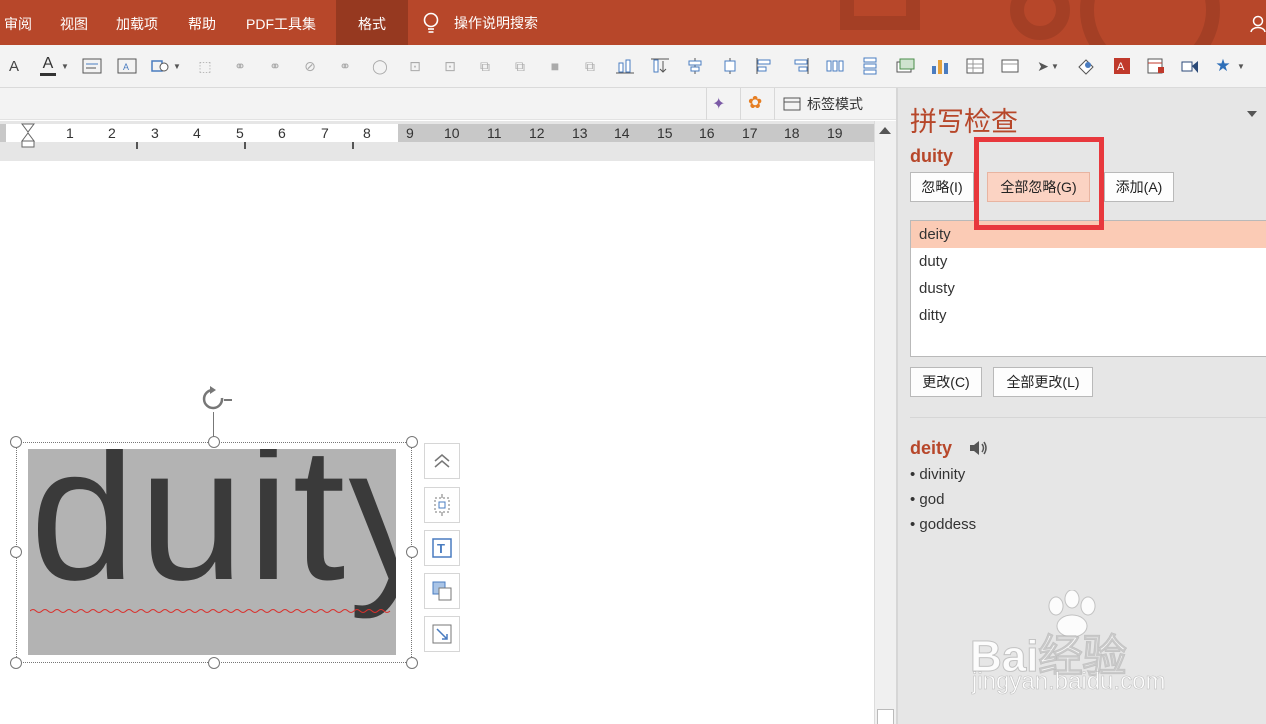 The height and width of the screenshot is (724, 1266). I want to click on text-options-button: T, so click(442, 548).